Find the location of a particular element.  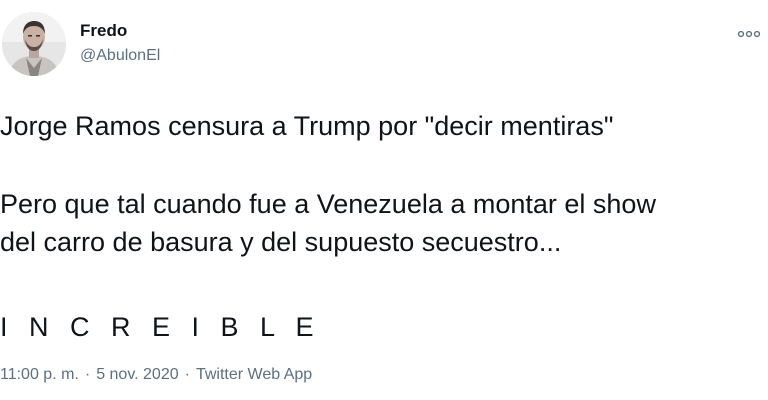

author-name: Fredo is located at coordinates (103, 31).